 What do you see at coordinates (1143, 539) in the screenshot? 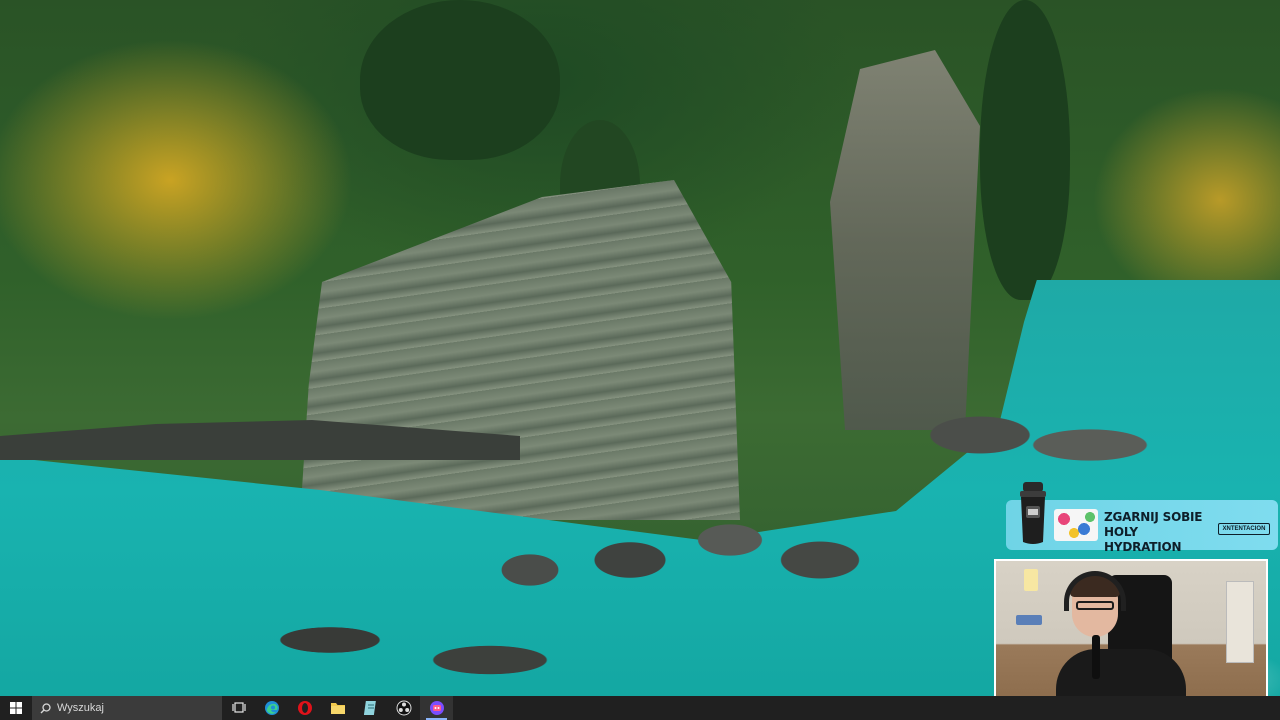
I see `promo-headline-line2: HOLY HYDRATION` at bounding box center [1143, 539].